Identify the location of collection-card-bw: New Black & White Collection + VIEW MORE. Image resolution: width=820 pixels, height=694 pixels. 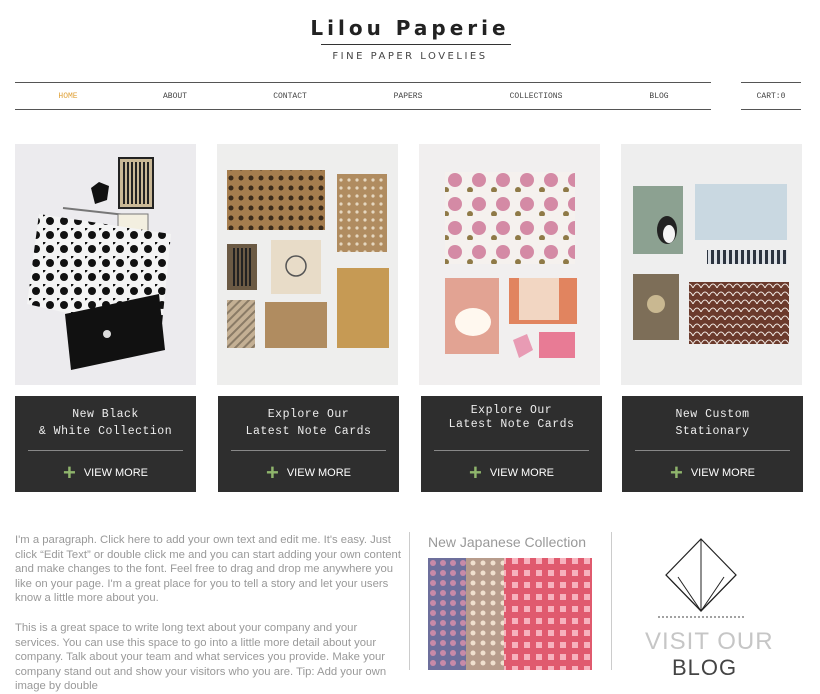
(105, 444).